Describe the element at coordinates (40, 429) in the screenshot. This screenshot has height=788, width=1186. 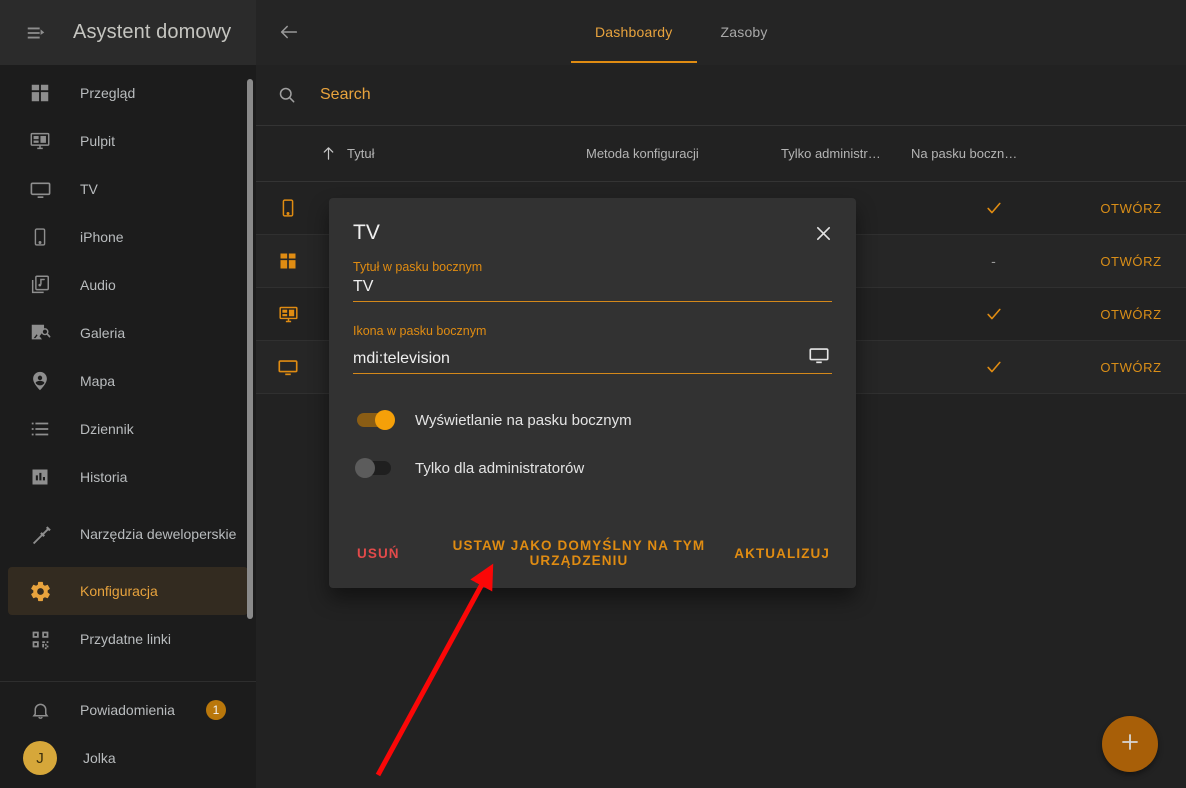
I see `format-list-bulleted-icon` at that location.